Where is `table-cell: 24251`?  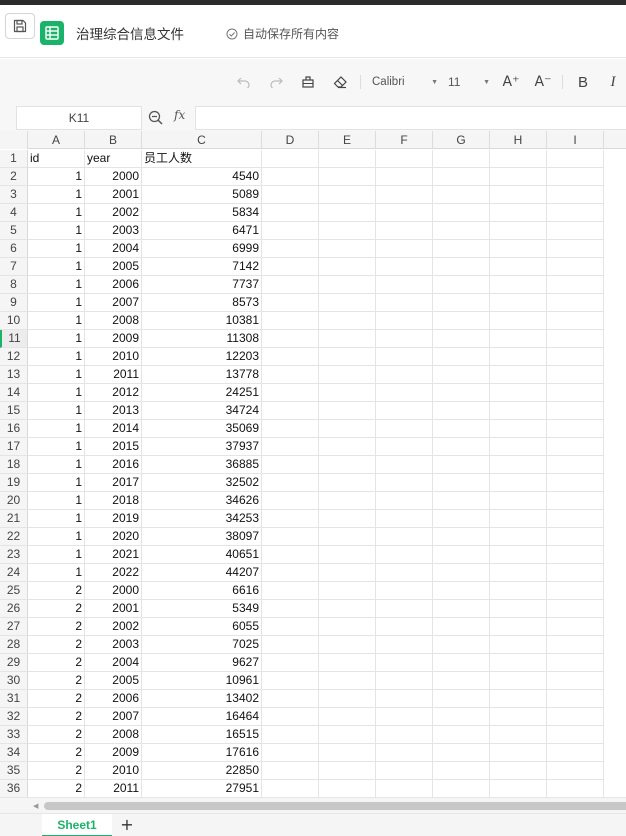 table-cell: 24251 is located at coordinates (202, 393).